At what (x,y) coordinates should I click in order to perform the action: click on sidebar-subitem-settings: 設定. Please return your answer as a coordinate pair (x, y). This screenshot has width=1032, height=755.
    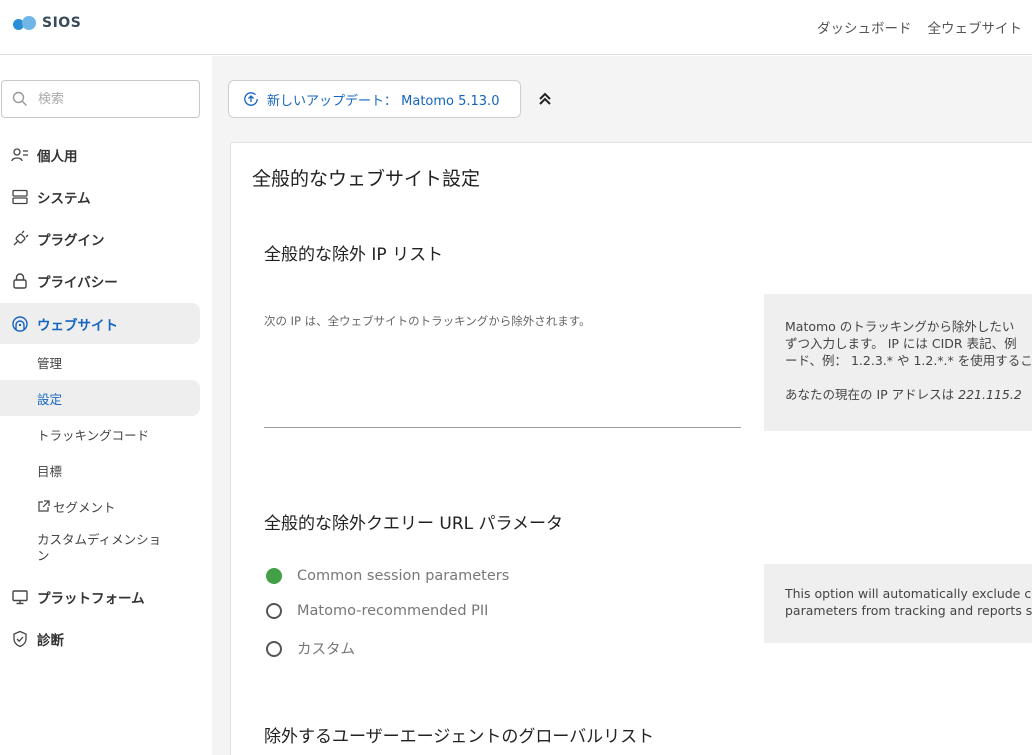
    Looking at the image, I should click on (100, 398).